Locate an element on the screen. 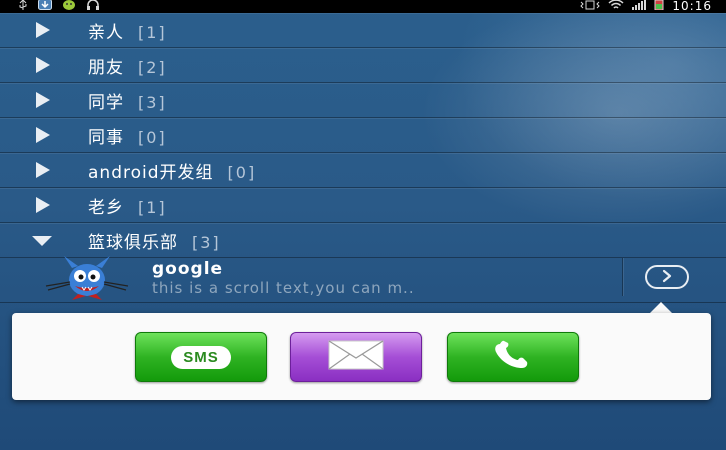 This screenshot has width=726, height=450. contact-status: this is a scroll text,you can m.. is located at coordinates (283, 288).